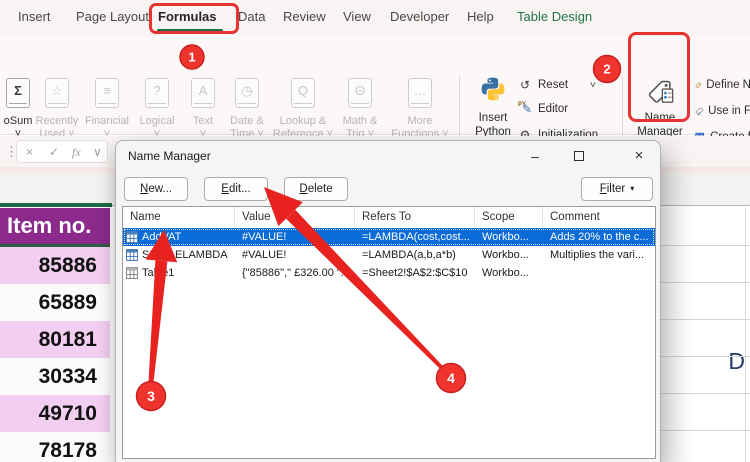 Image resolution: width=750 pixels, height=462 pixels. I want to click on cell-a3: 65889, so click(55, 302).